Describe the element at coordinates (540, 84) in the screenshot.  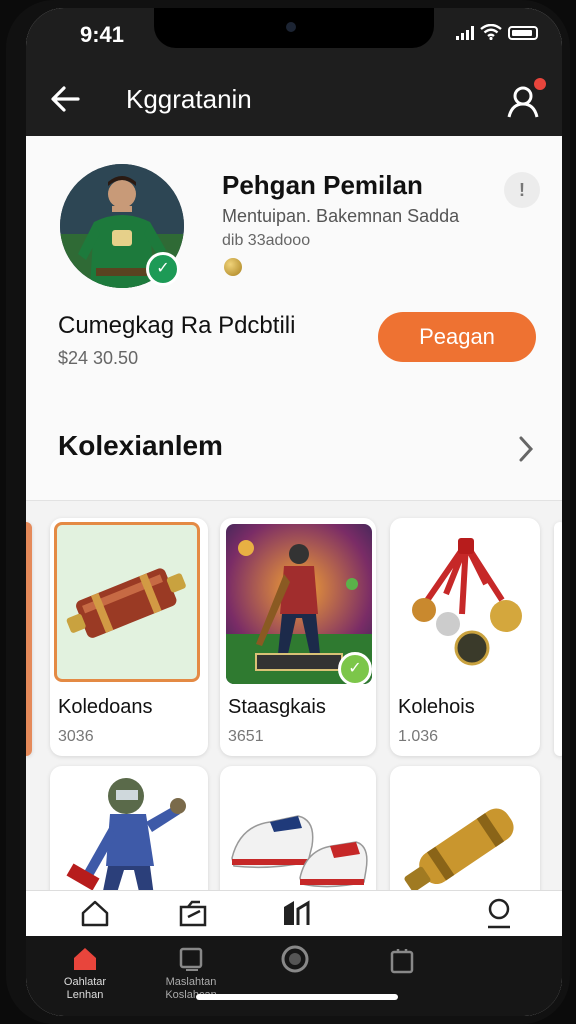
I see `notification-dot` at that location.